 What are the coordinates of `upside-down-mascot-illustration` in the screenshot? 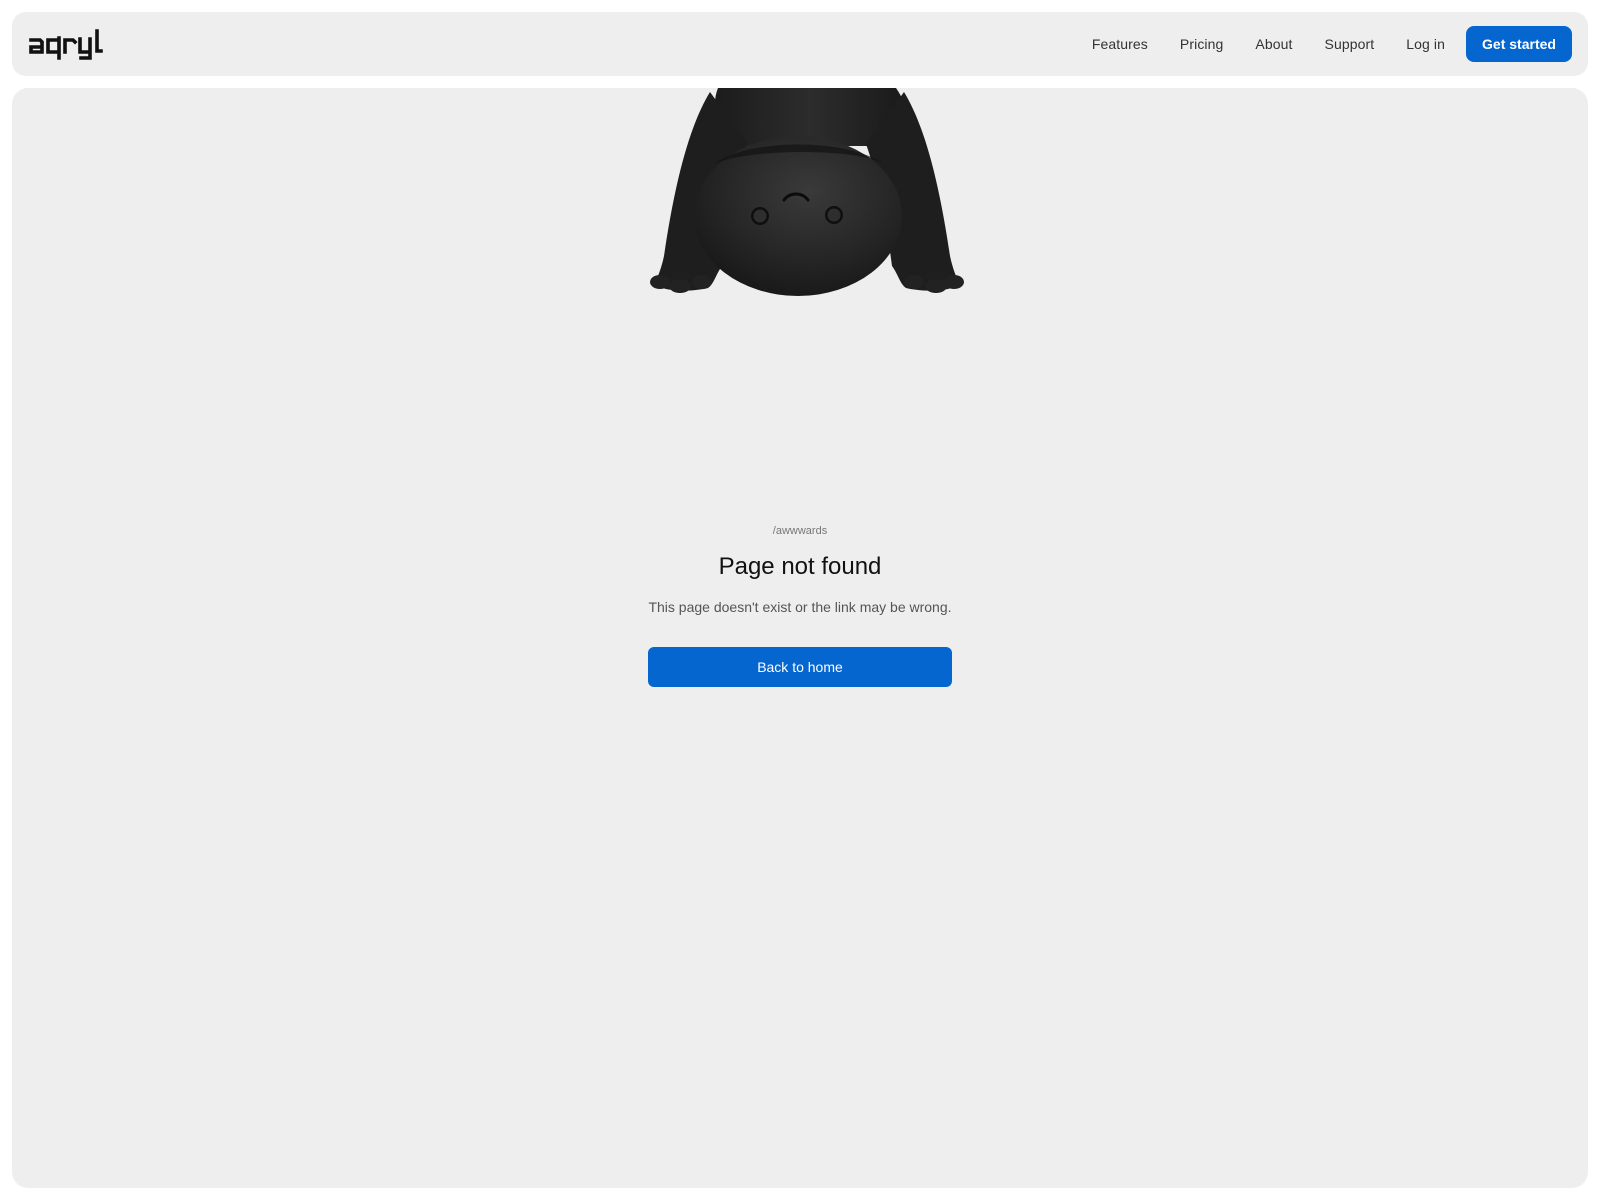 It's located at (808, 193).